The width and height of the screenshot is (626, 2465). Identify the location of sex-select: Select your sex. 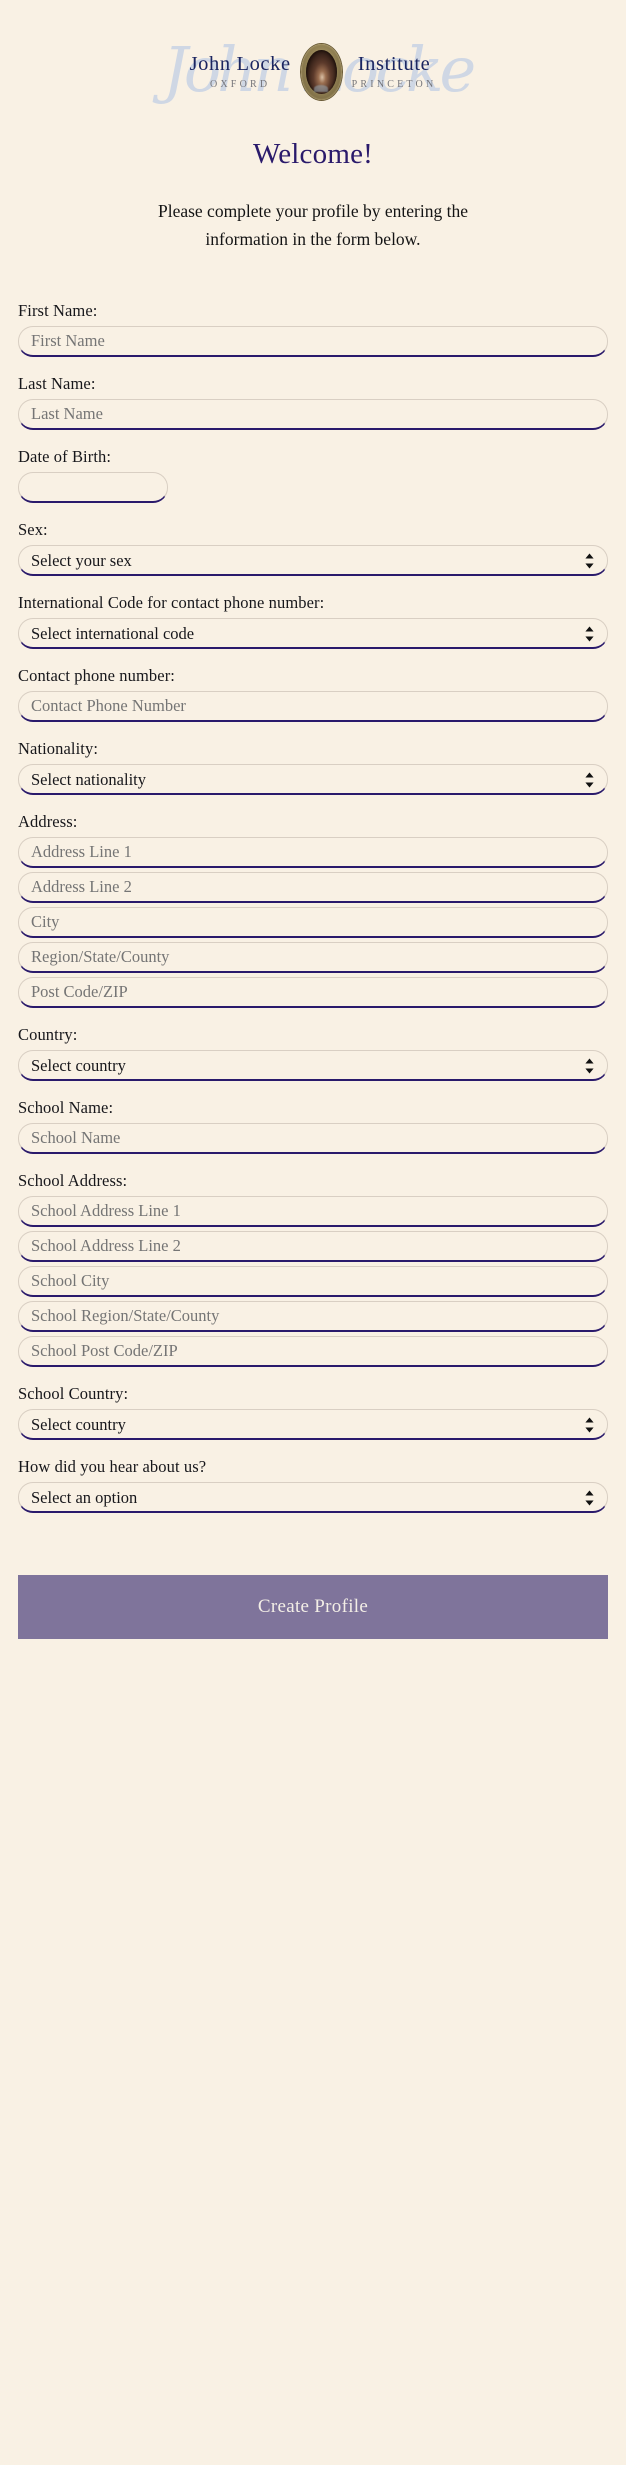
(313, 560).